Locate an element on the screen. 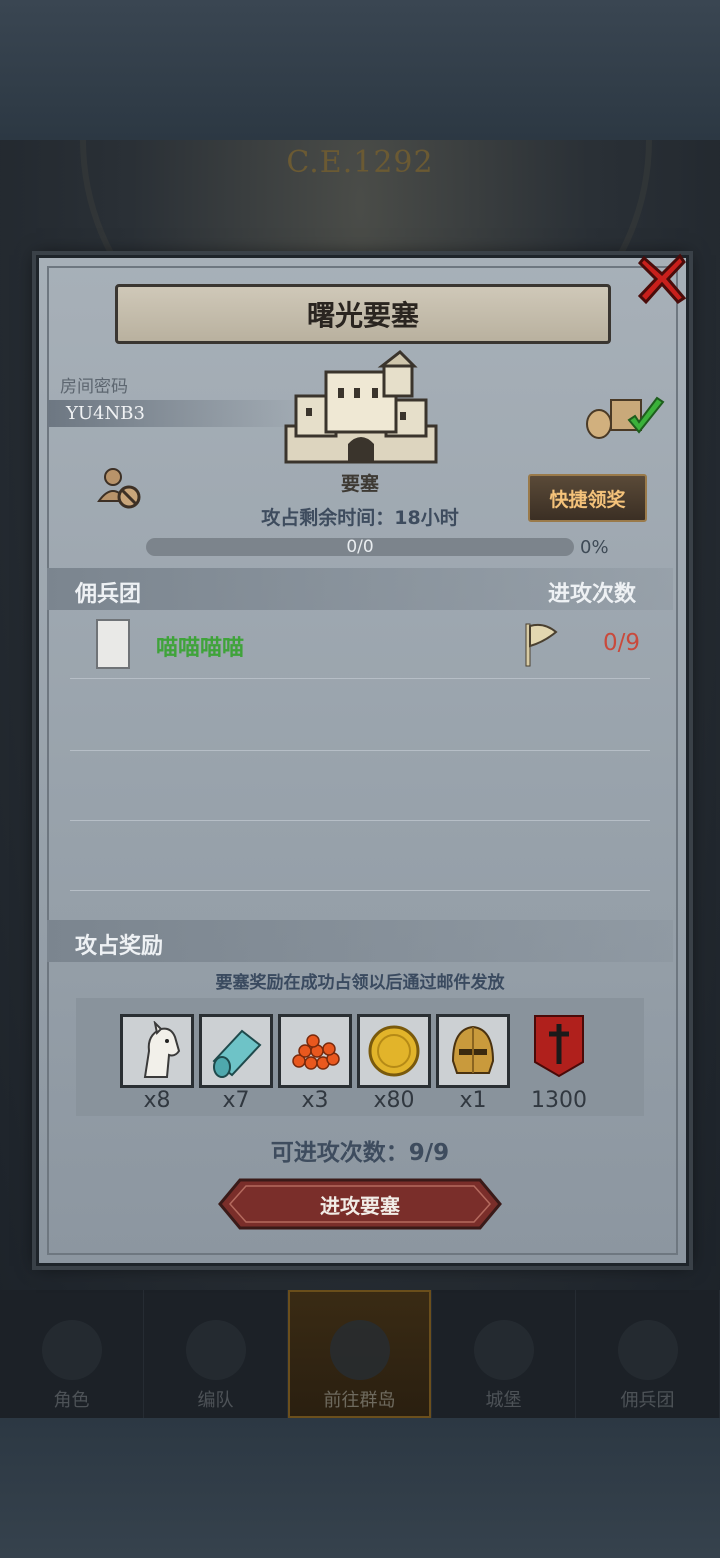  nav-label: 佣兵团 is located at coordinates (647, 1400).